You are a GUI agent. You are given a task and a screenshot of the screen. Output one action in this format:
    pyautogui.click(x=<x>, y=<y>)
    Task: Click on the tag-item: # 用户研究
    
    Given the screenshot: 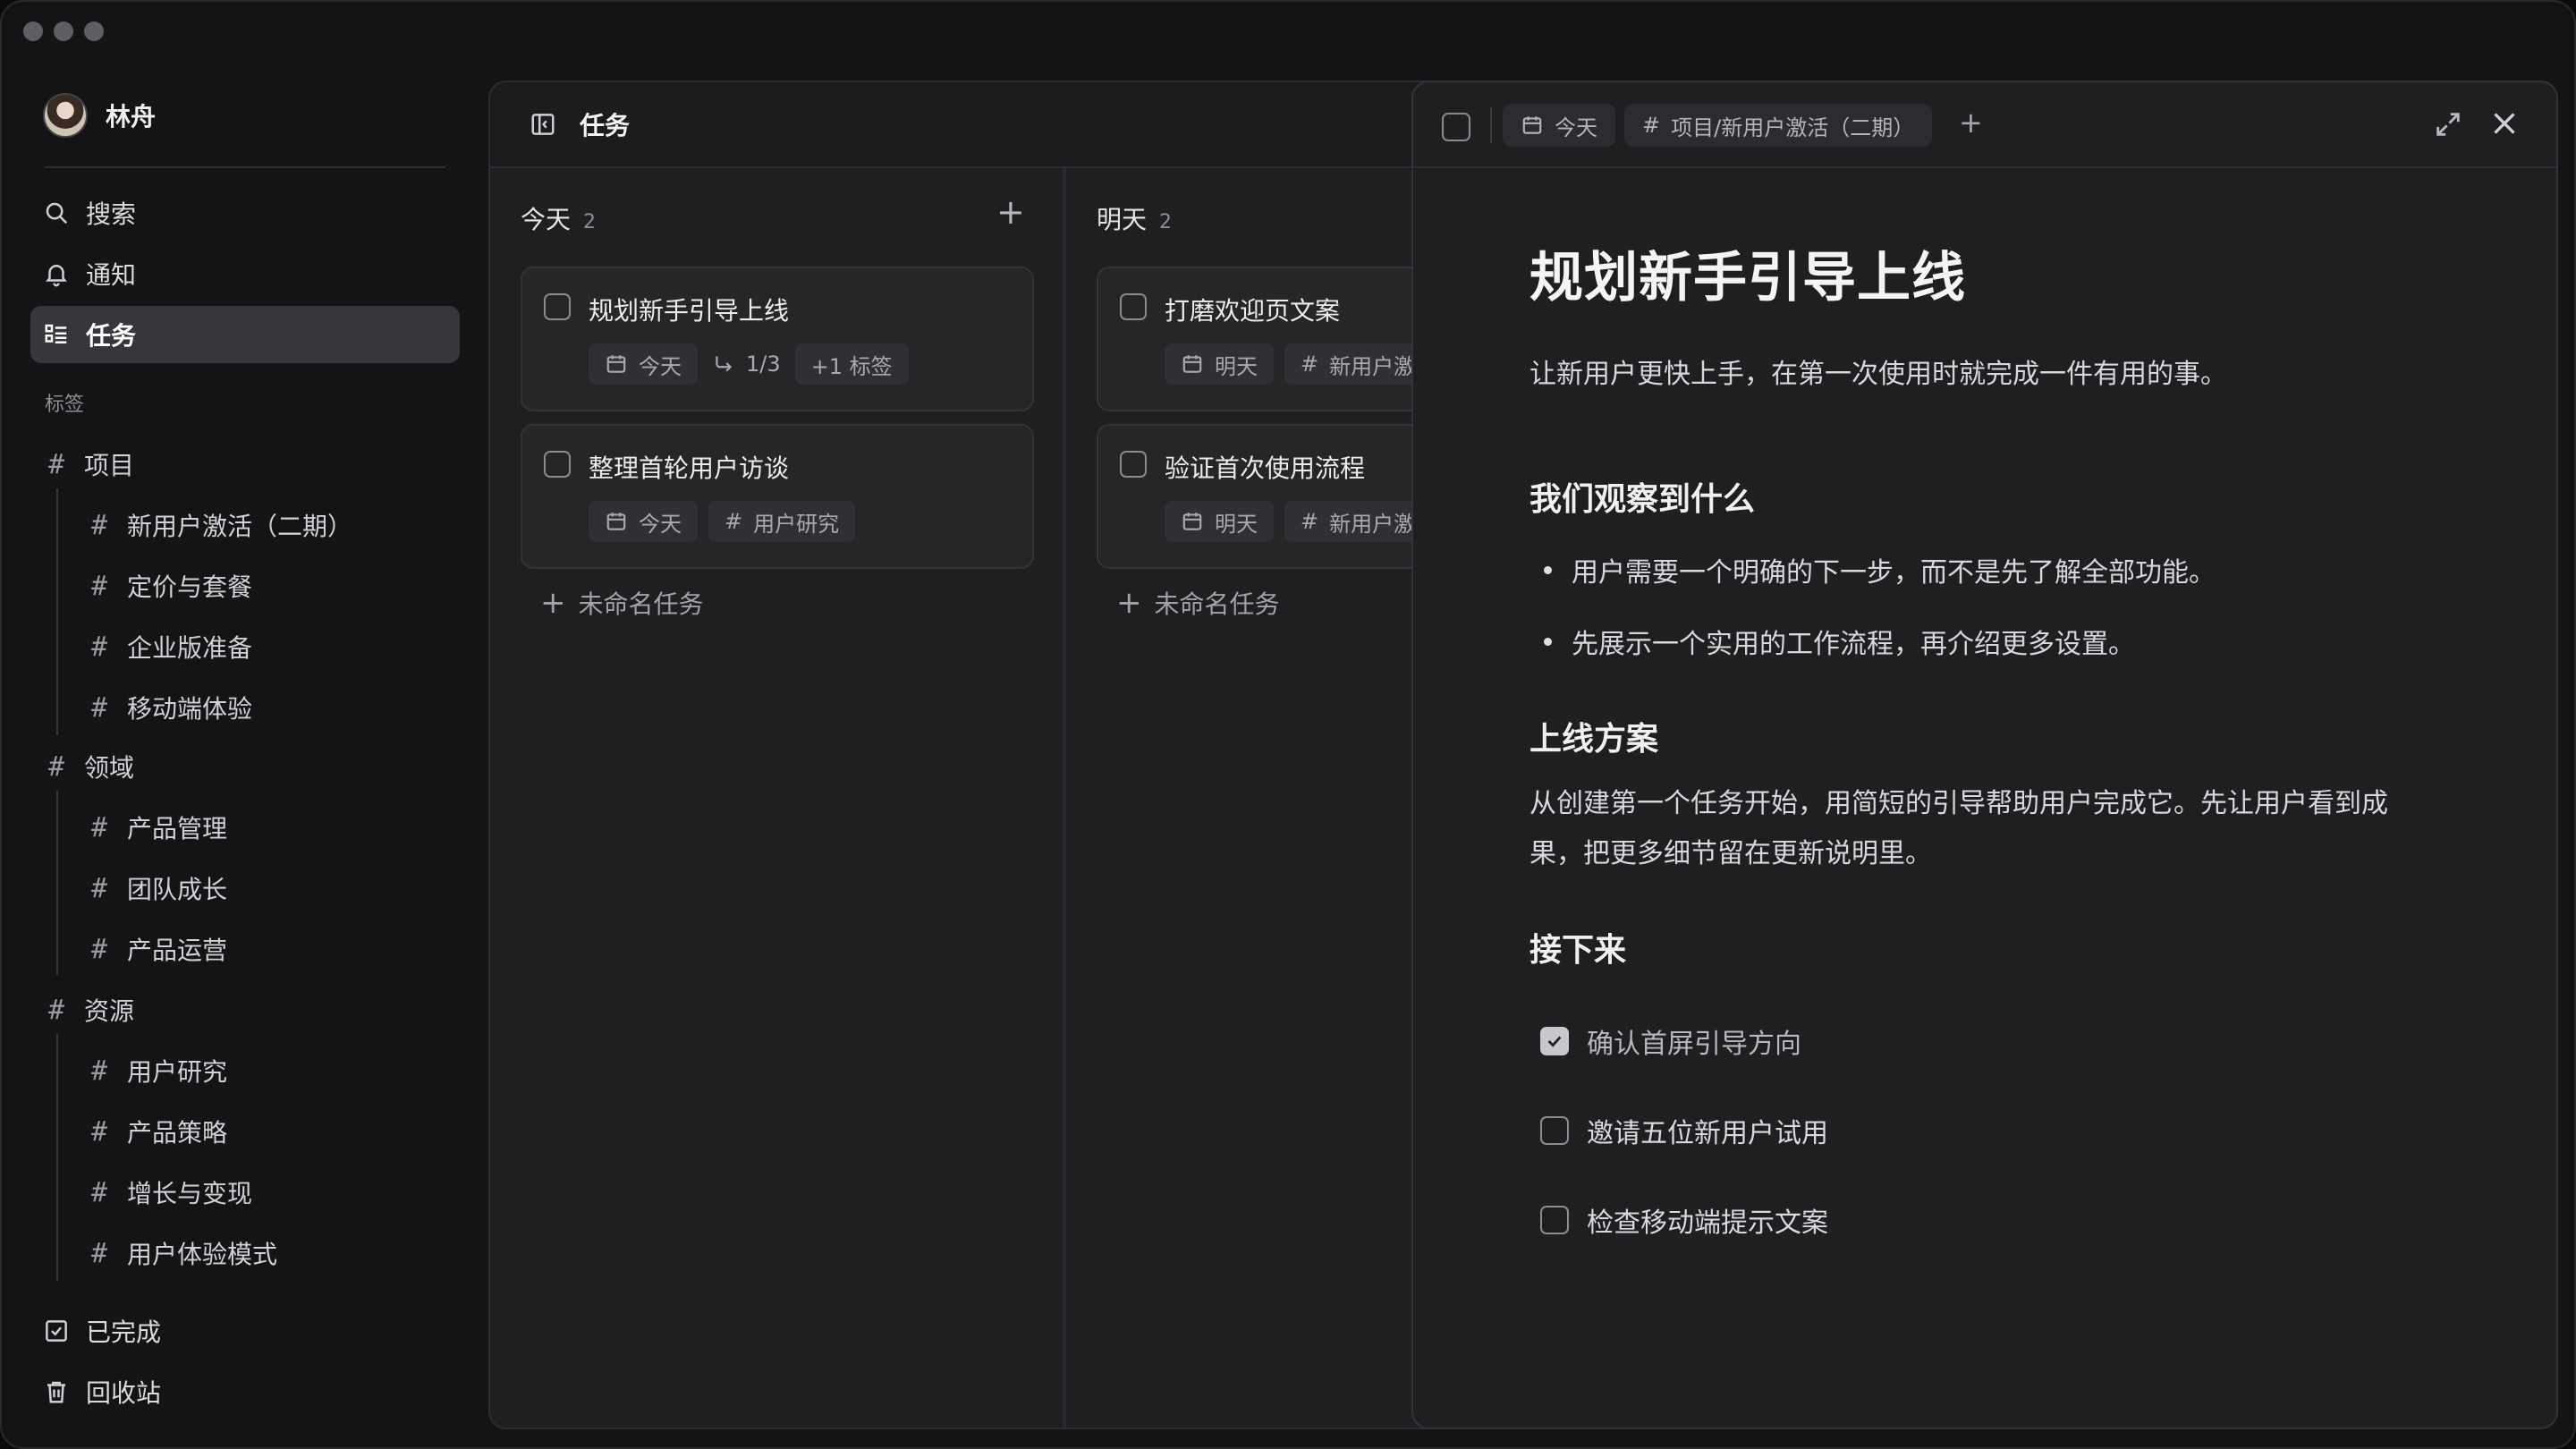 What is the action you would take?
    pyautogui.click(x=157, y=1070)
    